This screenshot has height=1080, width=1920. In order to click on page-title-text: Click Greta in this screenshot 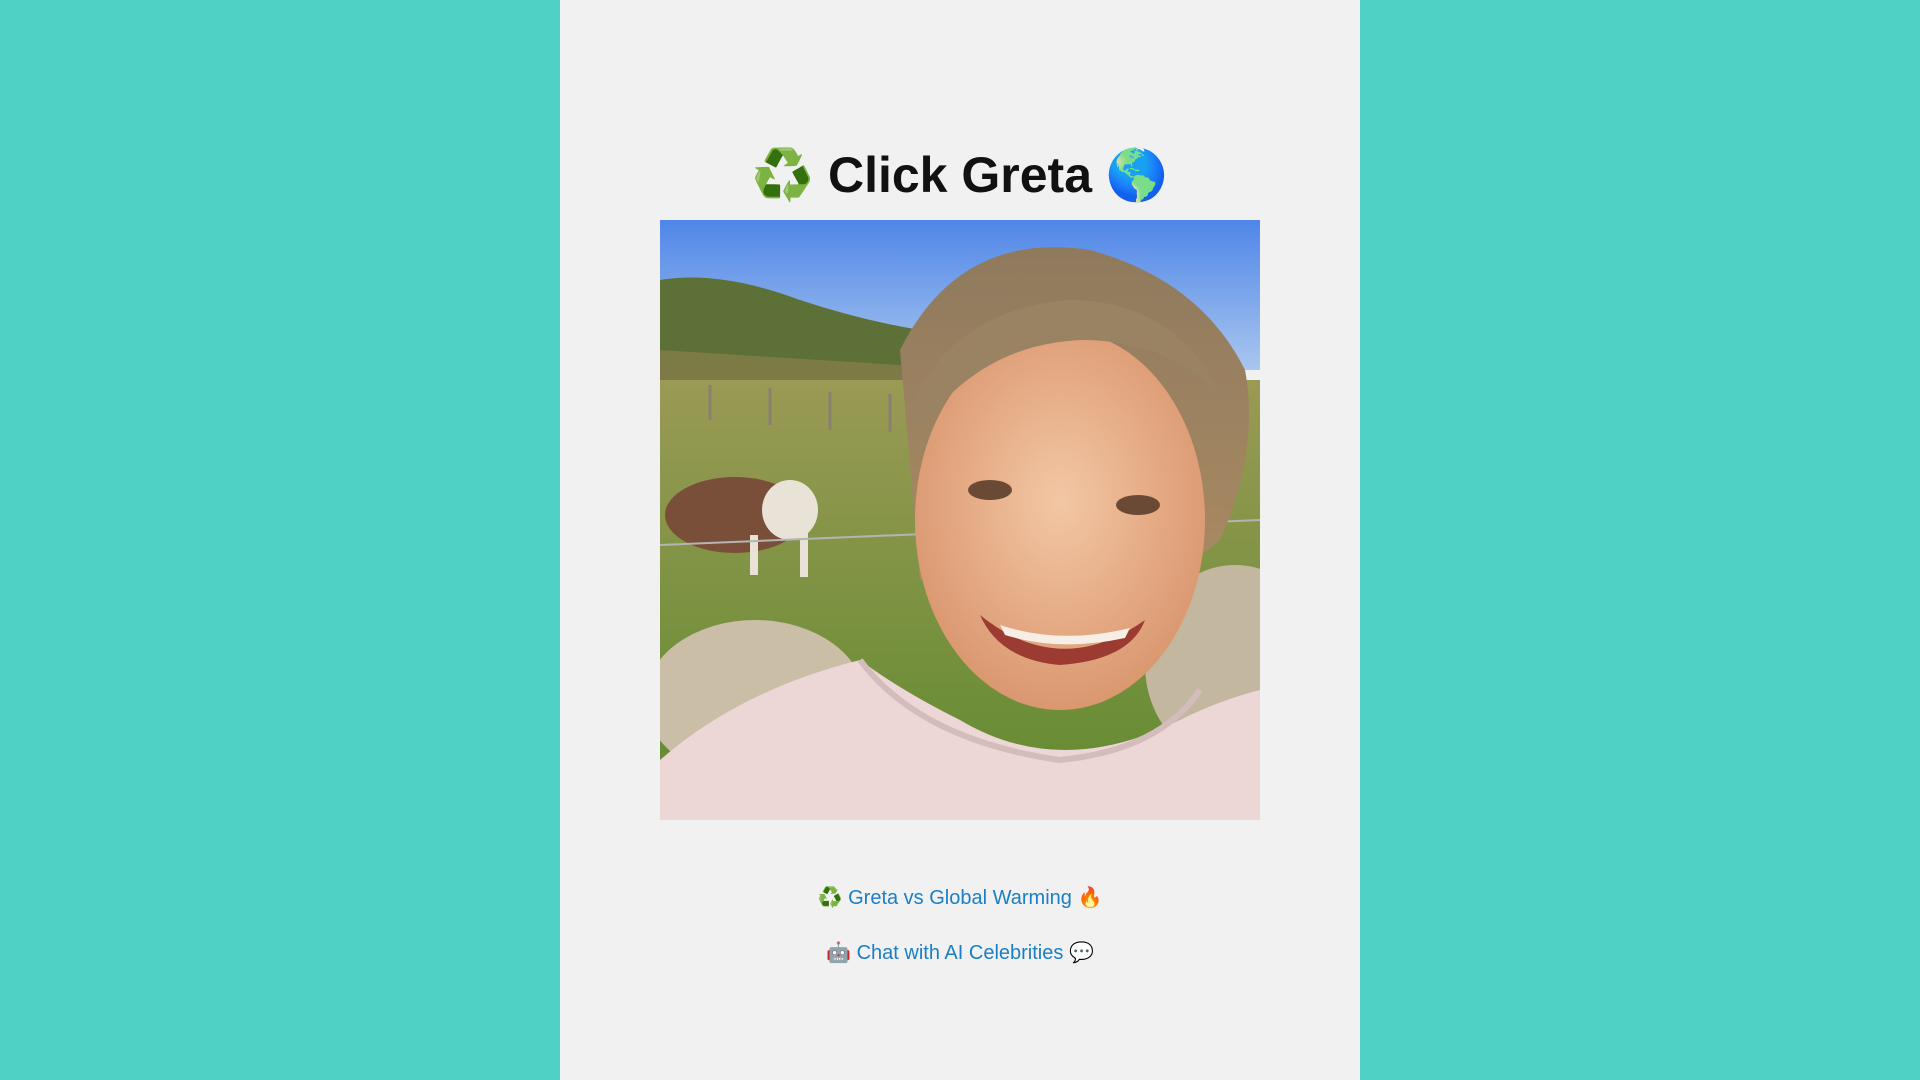, I will do `click(959, 175)`.